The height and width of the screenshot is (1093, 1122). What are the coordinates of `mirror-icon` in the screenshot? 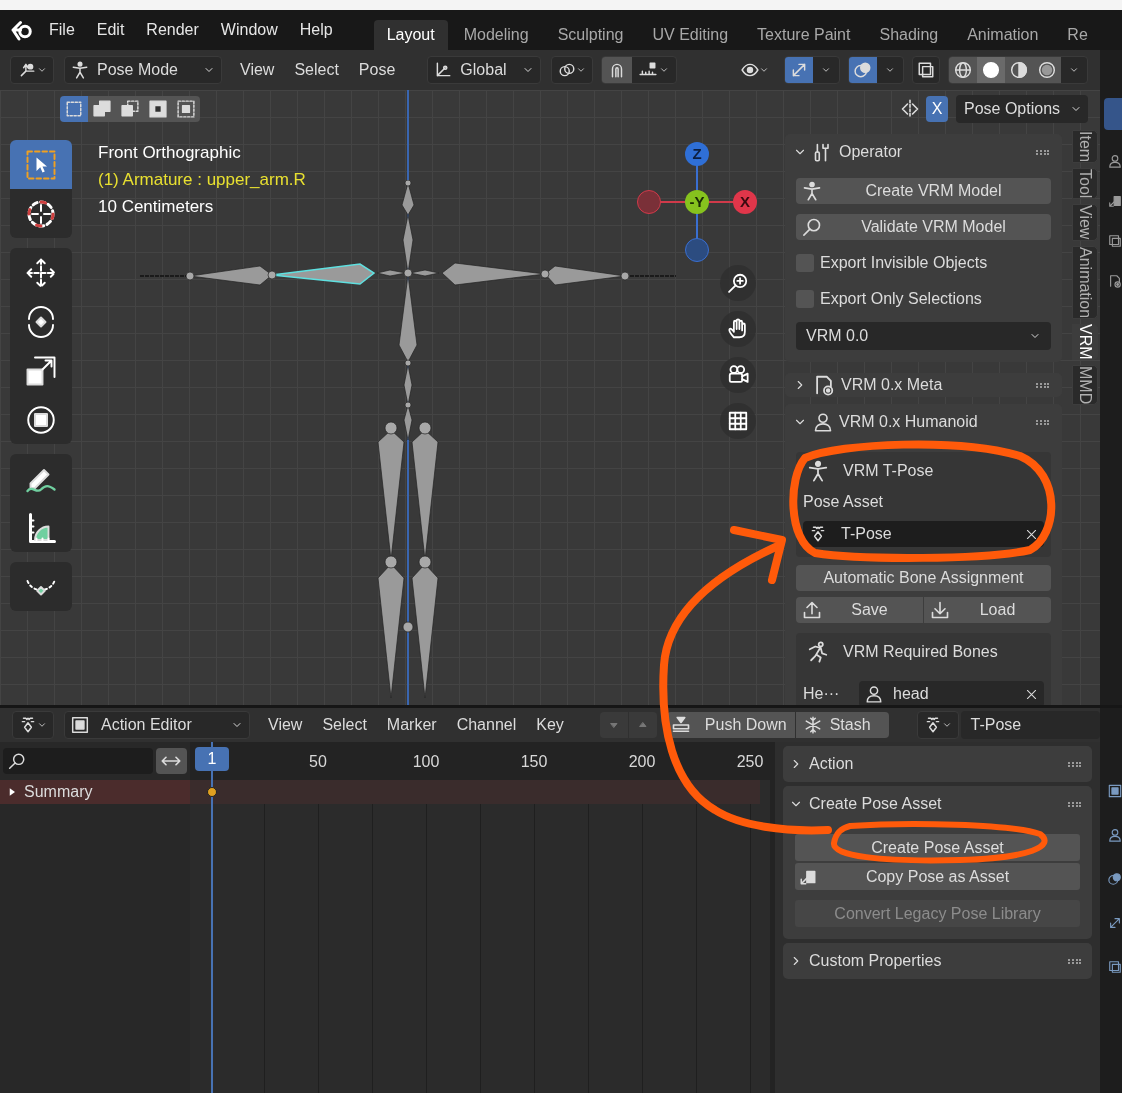 It's located at (910, 108).